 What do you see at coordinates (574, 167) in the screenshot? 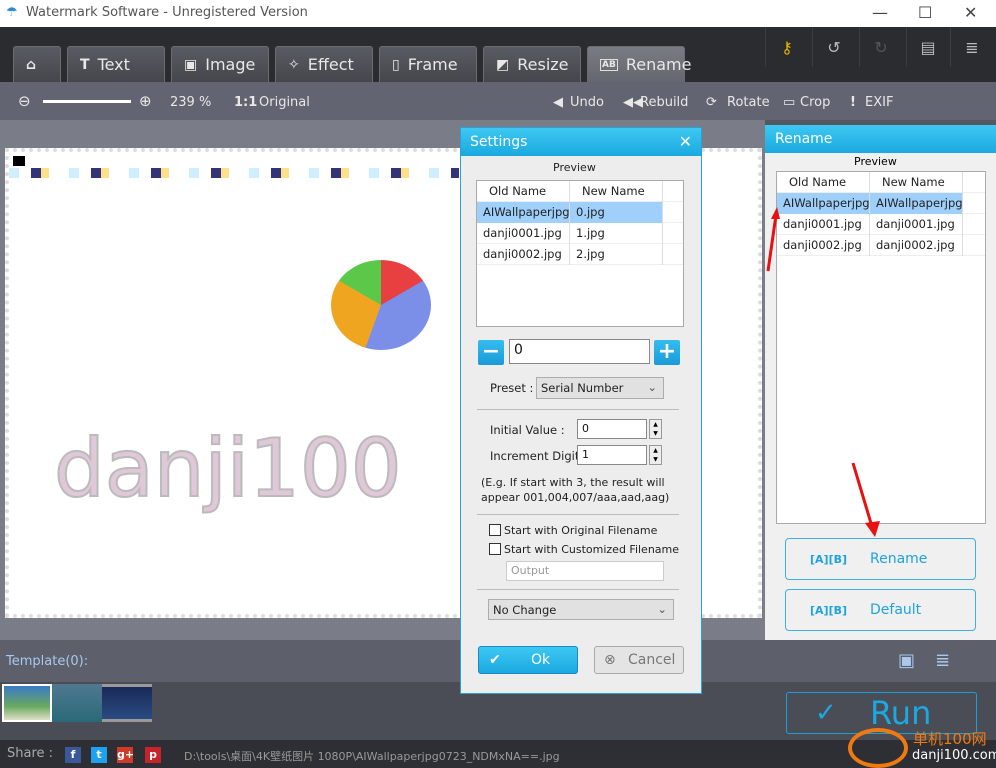
I see `preview-label: Preview` at bounding box center [574, 167].